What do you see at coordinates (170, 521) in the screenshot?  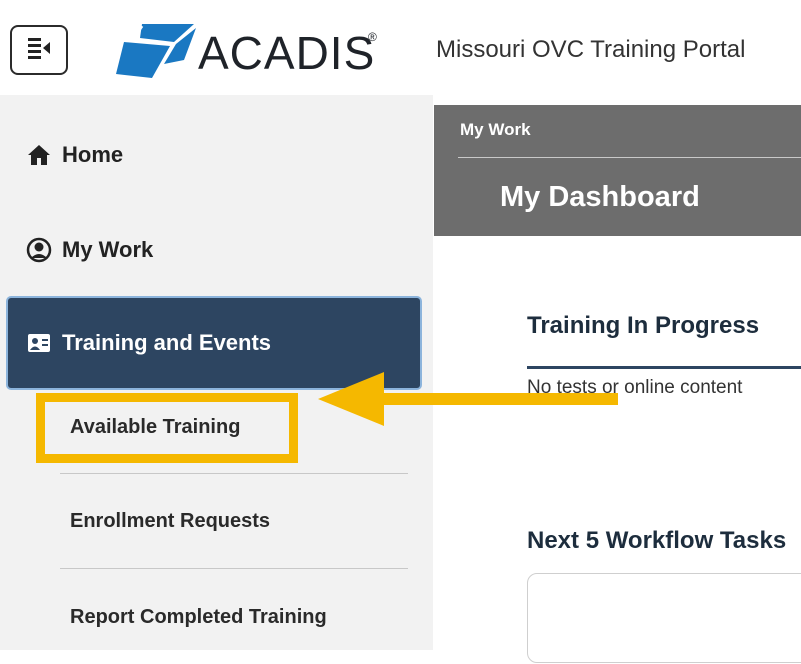 I see `sidebar-subitem-label: Enrollment Requests` at bounding box center [170, 521].